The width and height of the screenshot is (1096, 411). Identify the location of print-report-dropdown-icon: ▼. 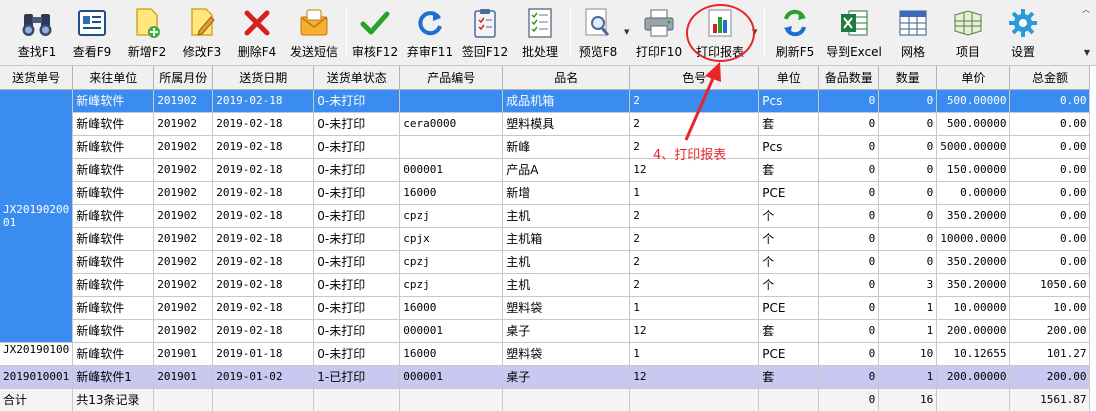
(754, 32).